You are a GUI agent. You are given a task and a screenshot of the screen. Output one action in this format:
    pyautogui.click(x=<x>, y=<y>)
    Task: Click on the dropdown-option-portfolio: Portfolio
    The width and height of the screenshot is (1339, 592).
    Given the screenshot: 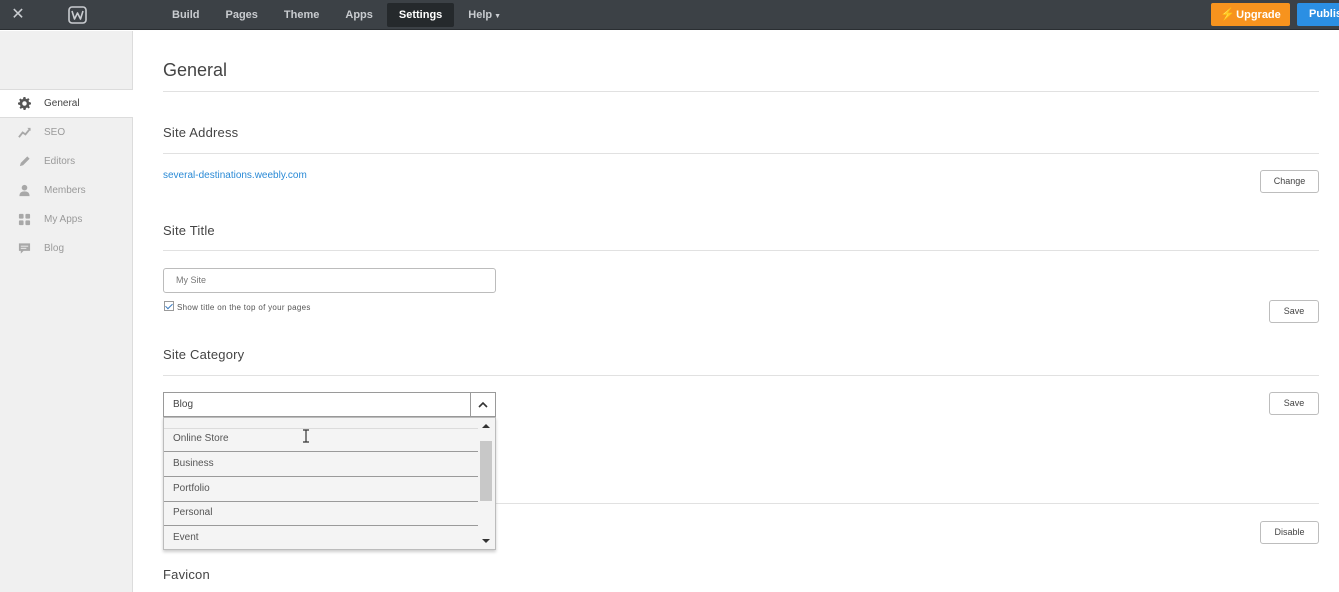 What is the action you would take?
    pyautogui.click(x=321, y=489)
    